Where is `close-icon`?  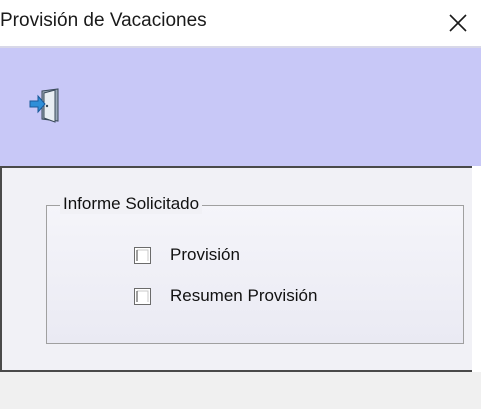 close-icon is located at coordinates (458, 23).